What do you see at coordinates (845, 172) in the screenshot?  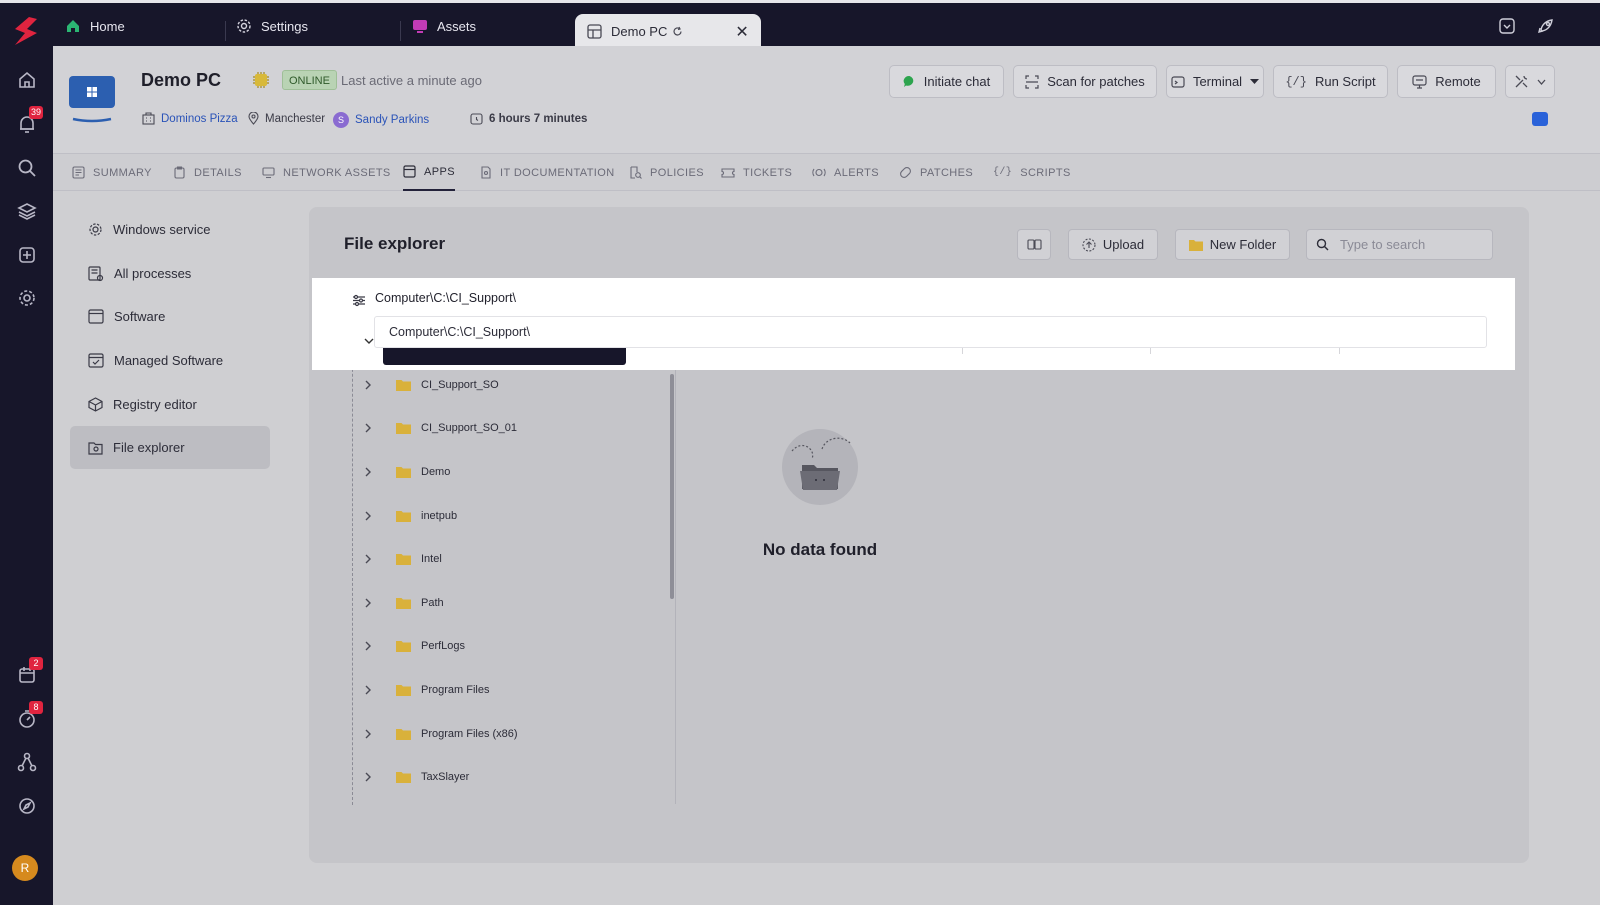 I see `tab-alerts: ALERTS` at bounding box center [845, 172].